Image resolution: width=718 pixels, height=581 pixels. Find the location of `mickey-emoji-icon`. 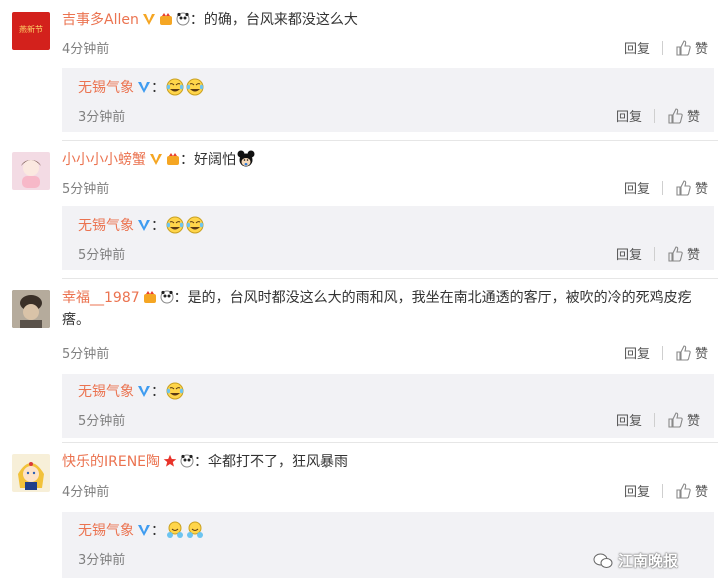

mickey-emoji-icon is located at coordinates (246, 158).